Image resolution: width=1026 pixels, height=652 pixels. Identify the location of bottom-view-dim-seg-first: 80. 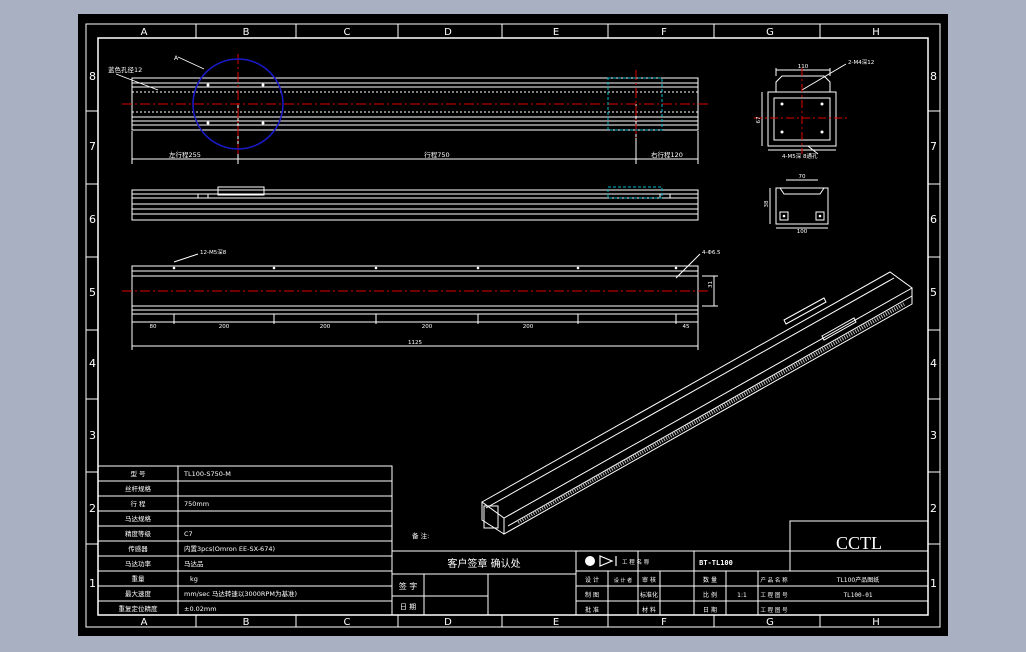
(153, 327).